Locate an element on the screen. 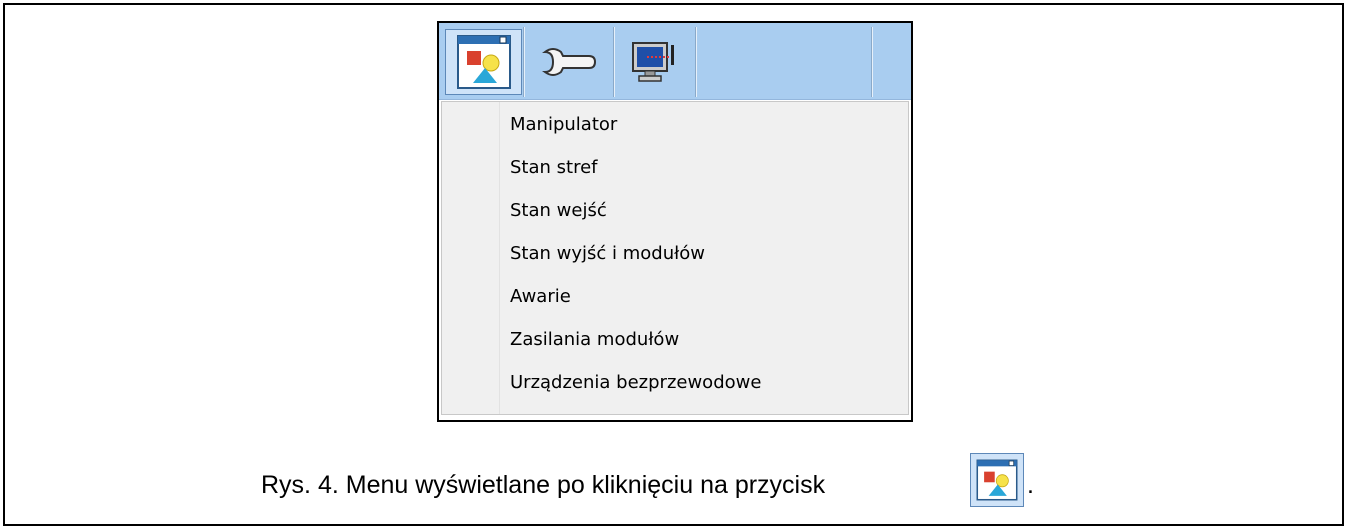 This screenshot has height=531, width=1351. caption-button-illustration is located at coordinates (997, 480).